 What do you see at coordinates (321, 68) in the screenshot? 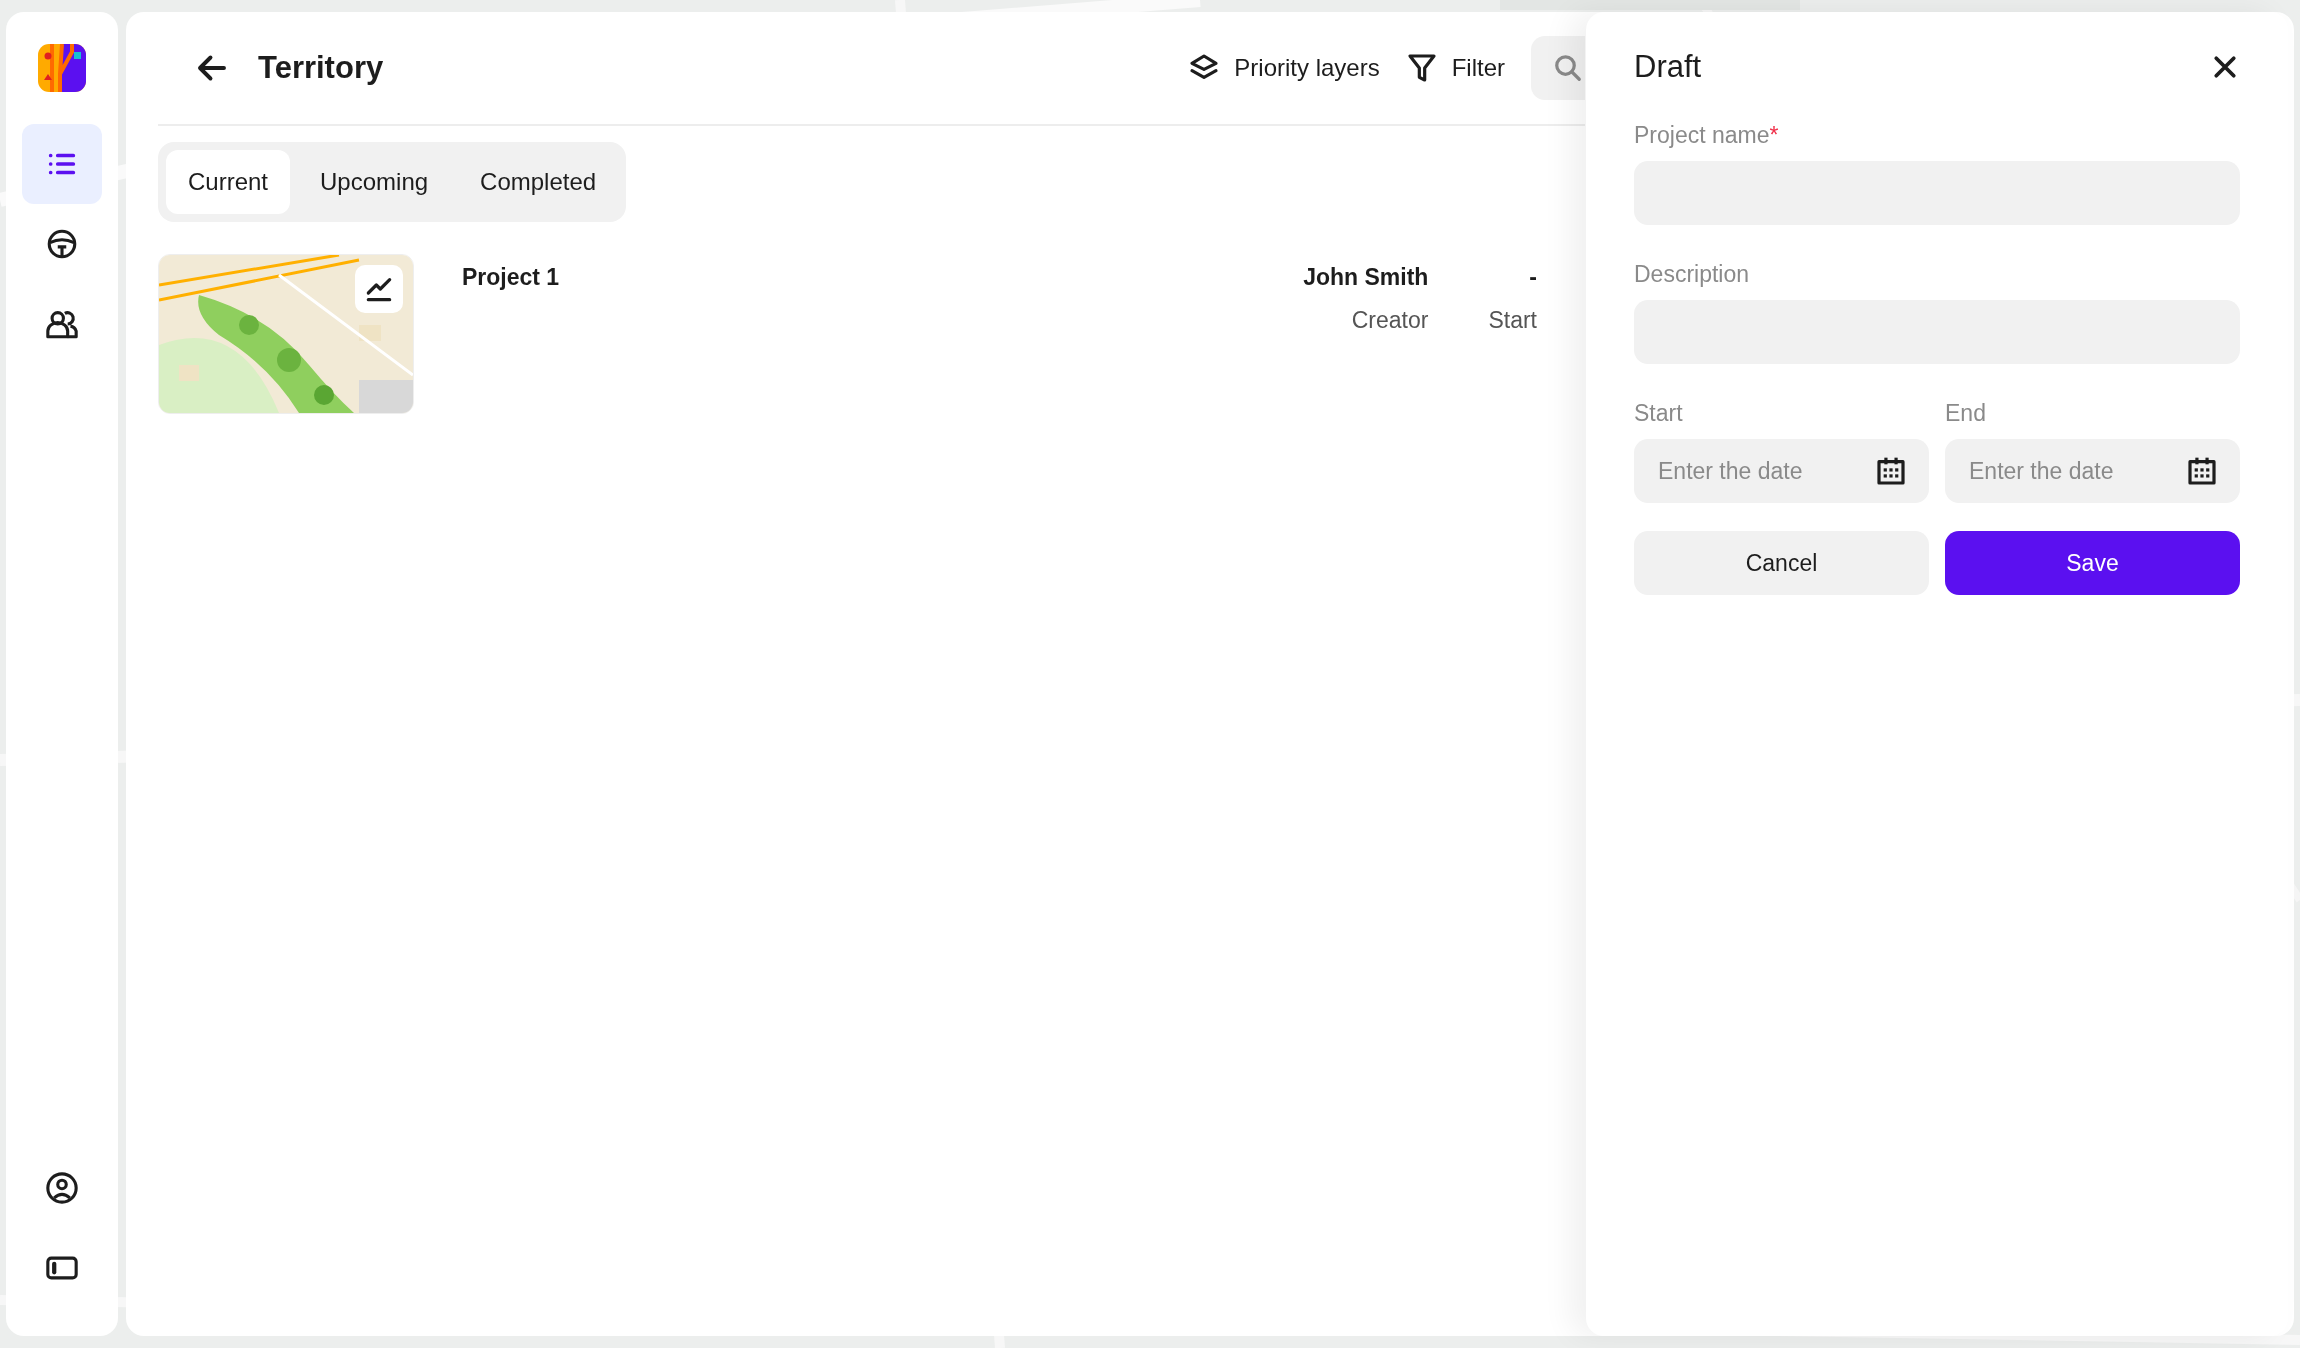
I see `page-title: Territory` at bounding box center [321, 68].